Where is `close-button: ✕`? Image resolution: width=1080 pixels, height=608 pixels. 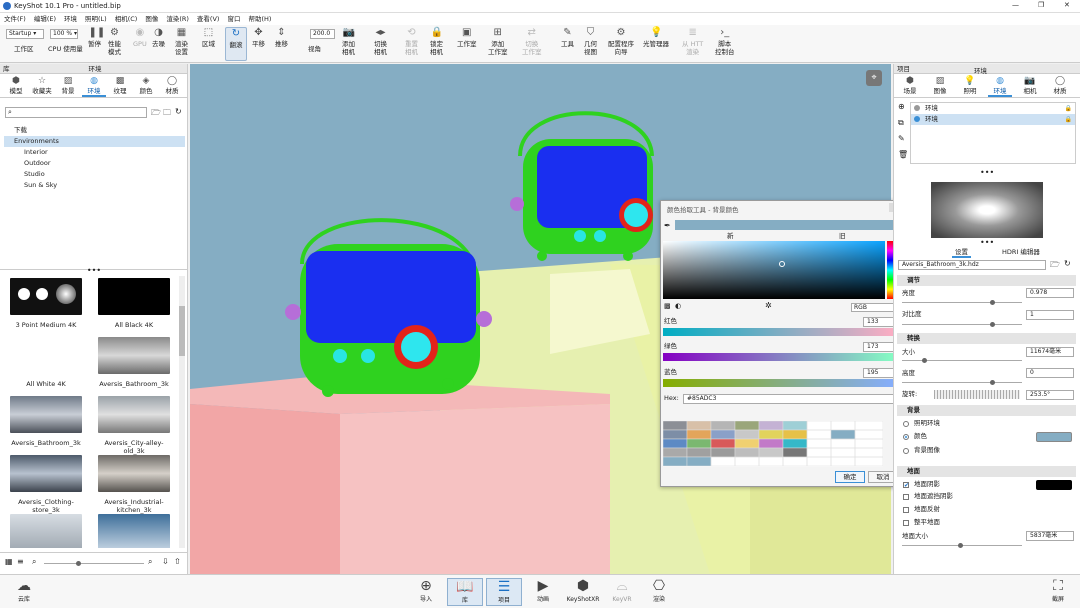
close-button: ✕ is located at coordinates (1067, 5).